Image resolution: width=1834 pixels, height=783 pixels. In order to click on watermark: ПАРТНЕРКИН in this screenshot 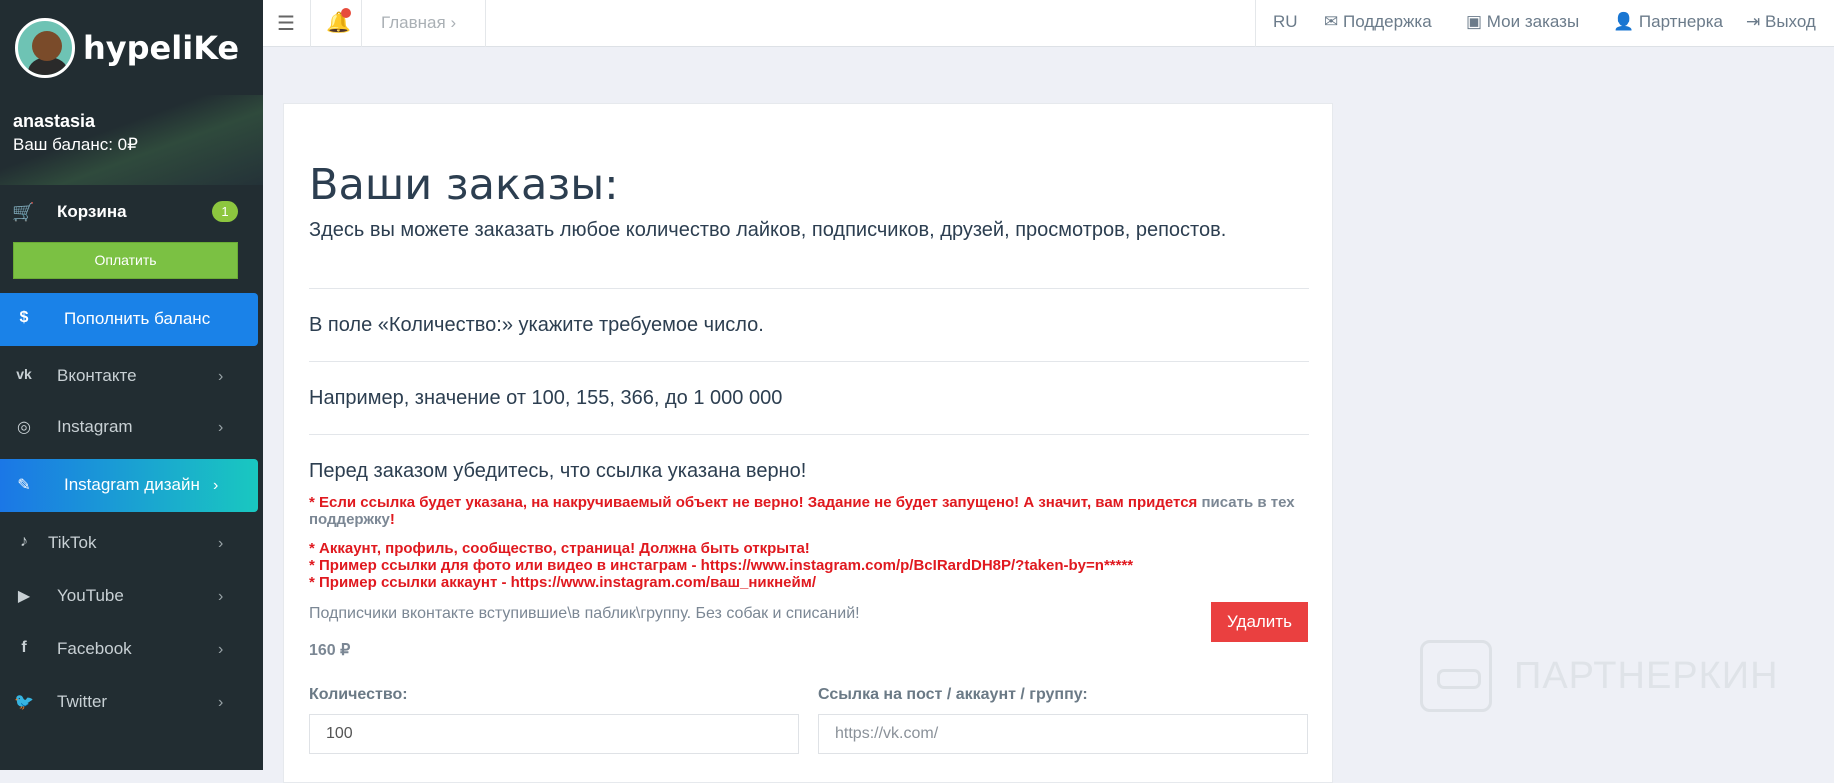, I will do `click(1599, 676)`.